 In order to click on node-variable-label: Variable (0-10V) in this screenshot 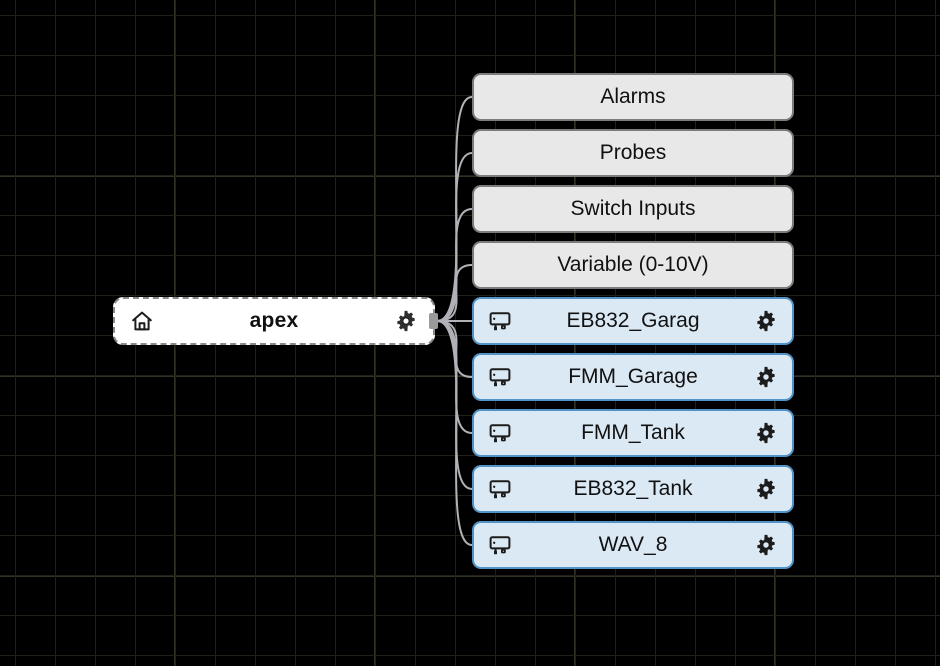, I will do `click(633, 264)`.